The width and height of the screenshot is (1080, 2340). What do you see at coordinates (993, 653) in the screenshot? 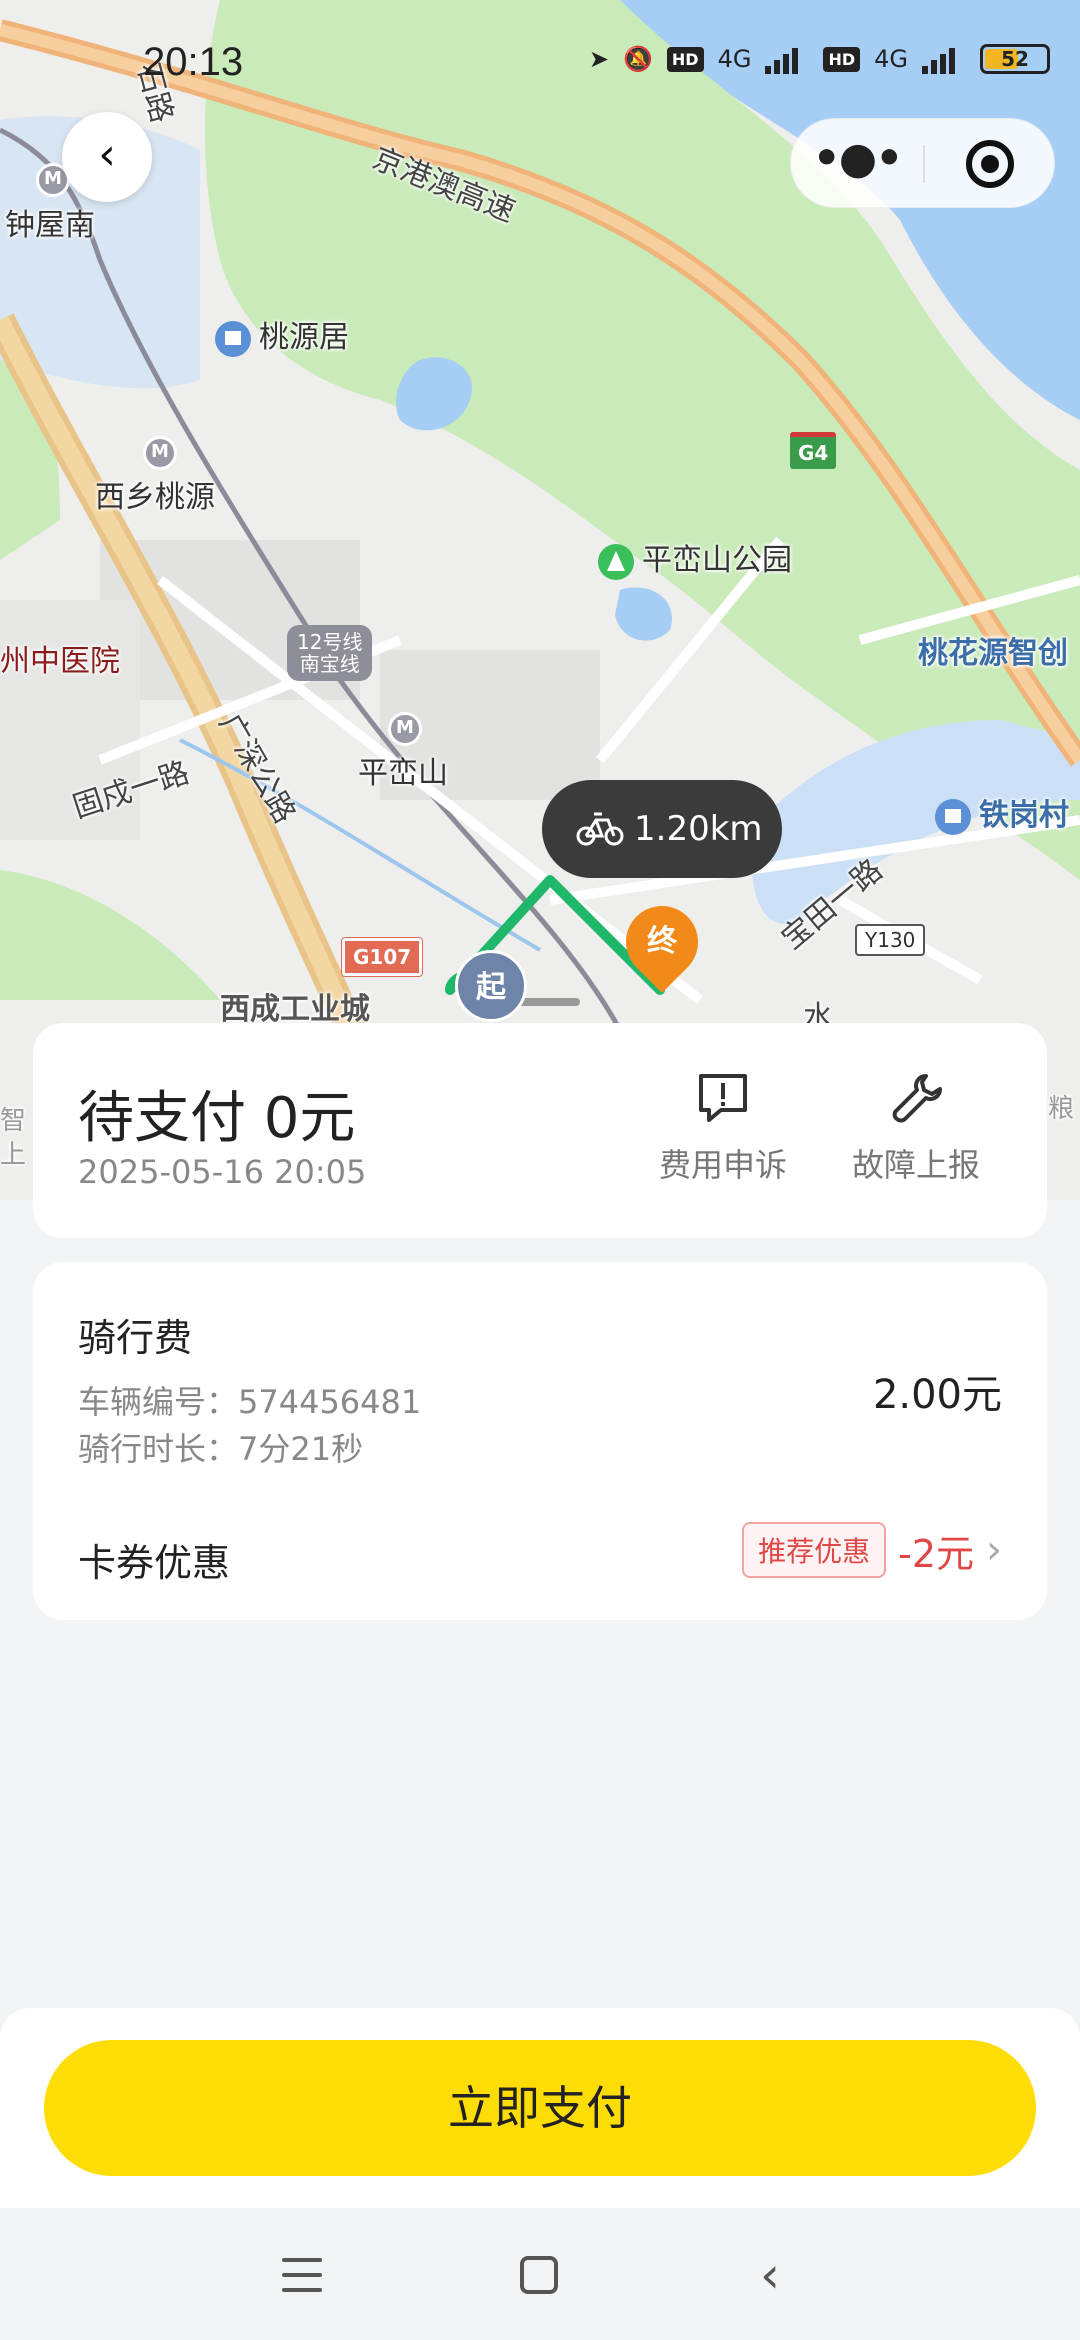
I see `map-label-taohuayuan: 桃花源智创` at bounding box center [993, 653].